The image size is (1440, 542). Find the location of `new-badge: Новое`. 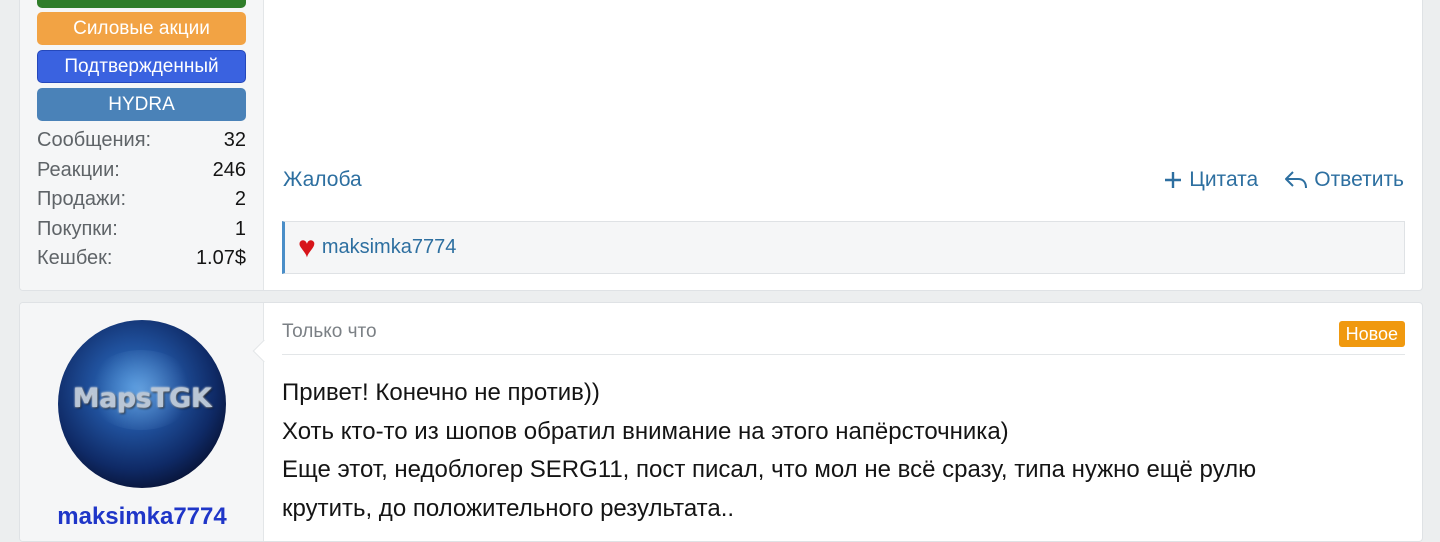

new-badge: Новое is located at coordinates (1371, 334).